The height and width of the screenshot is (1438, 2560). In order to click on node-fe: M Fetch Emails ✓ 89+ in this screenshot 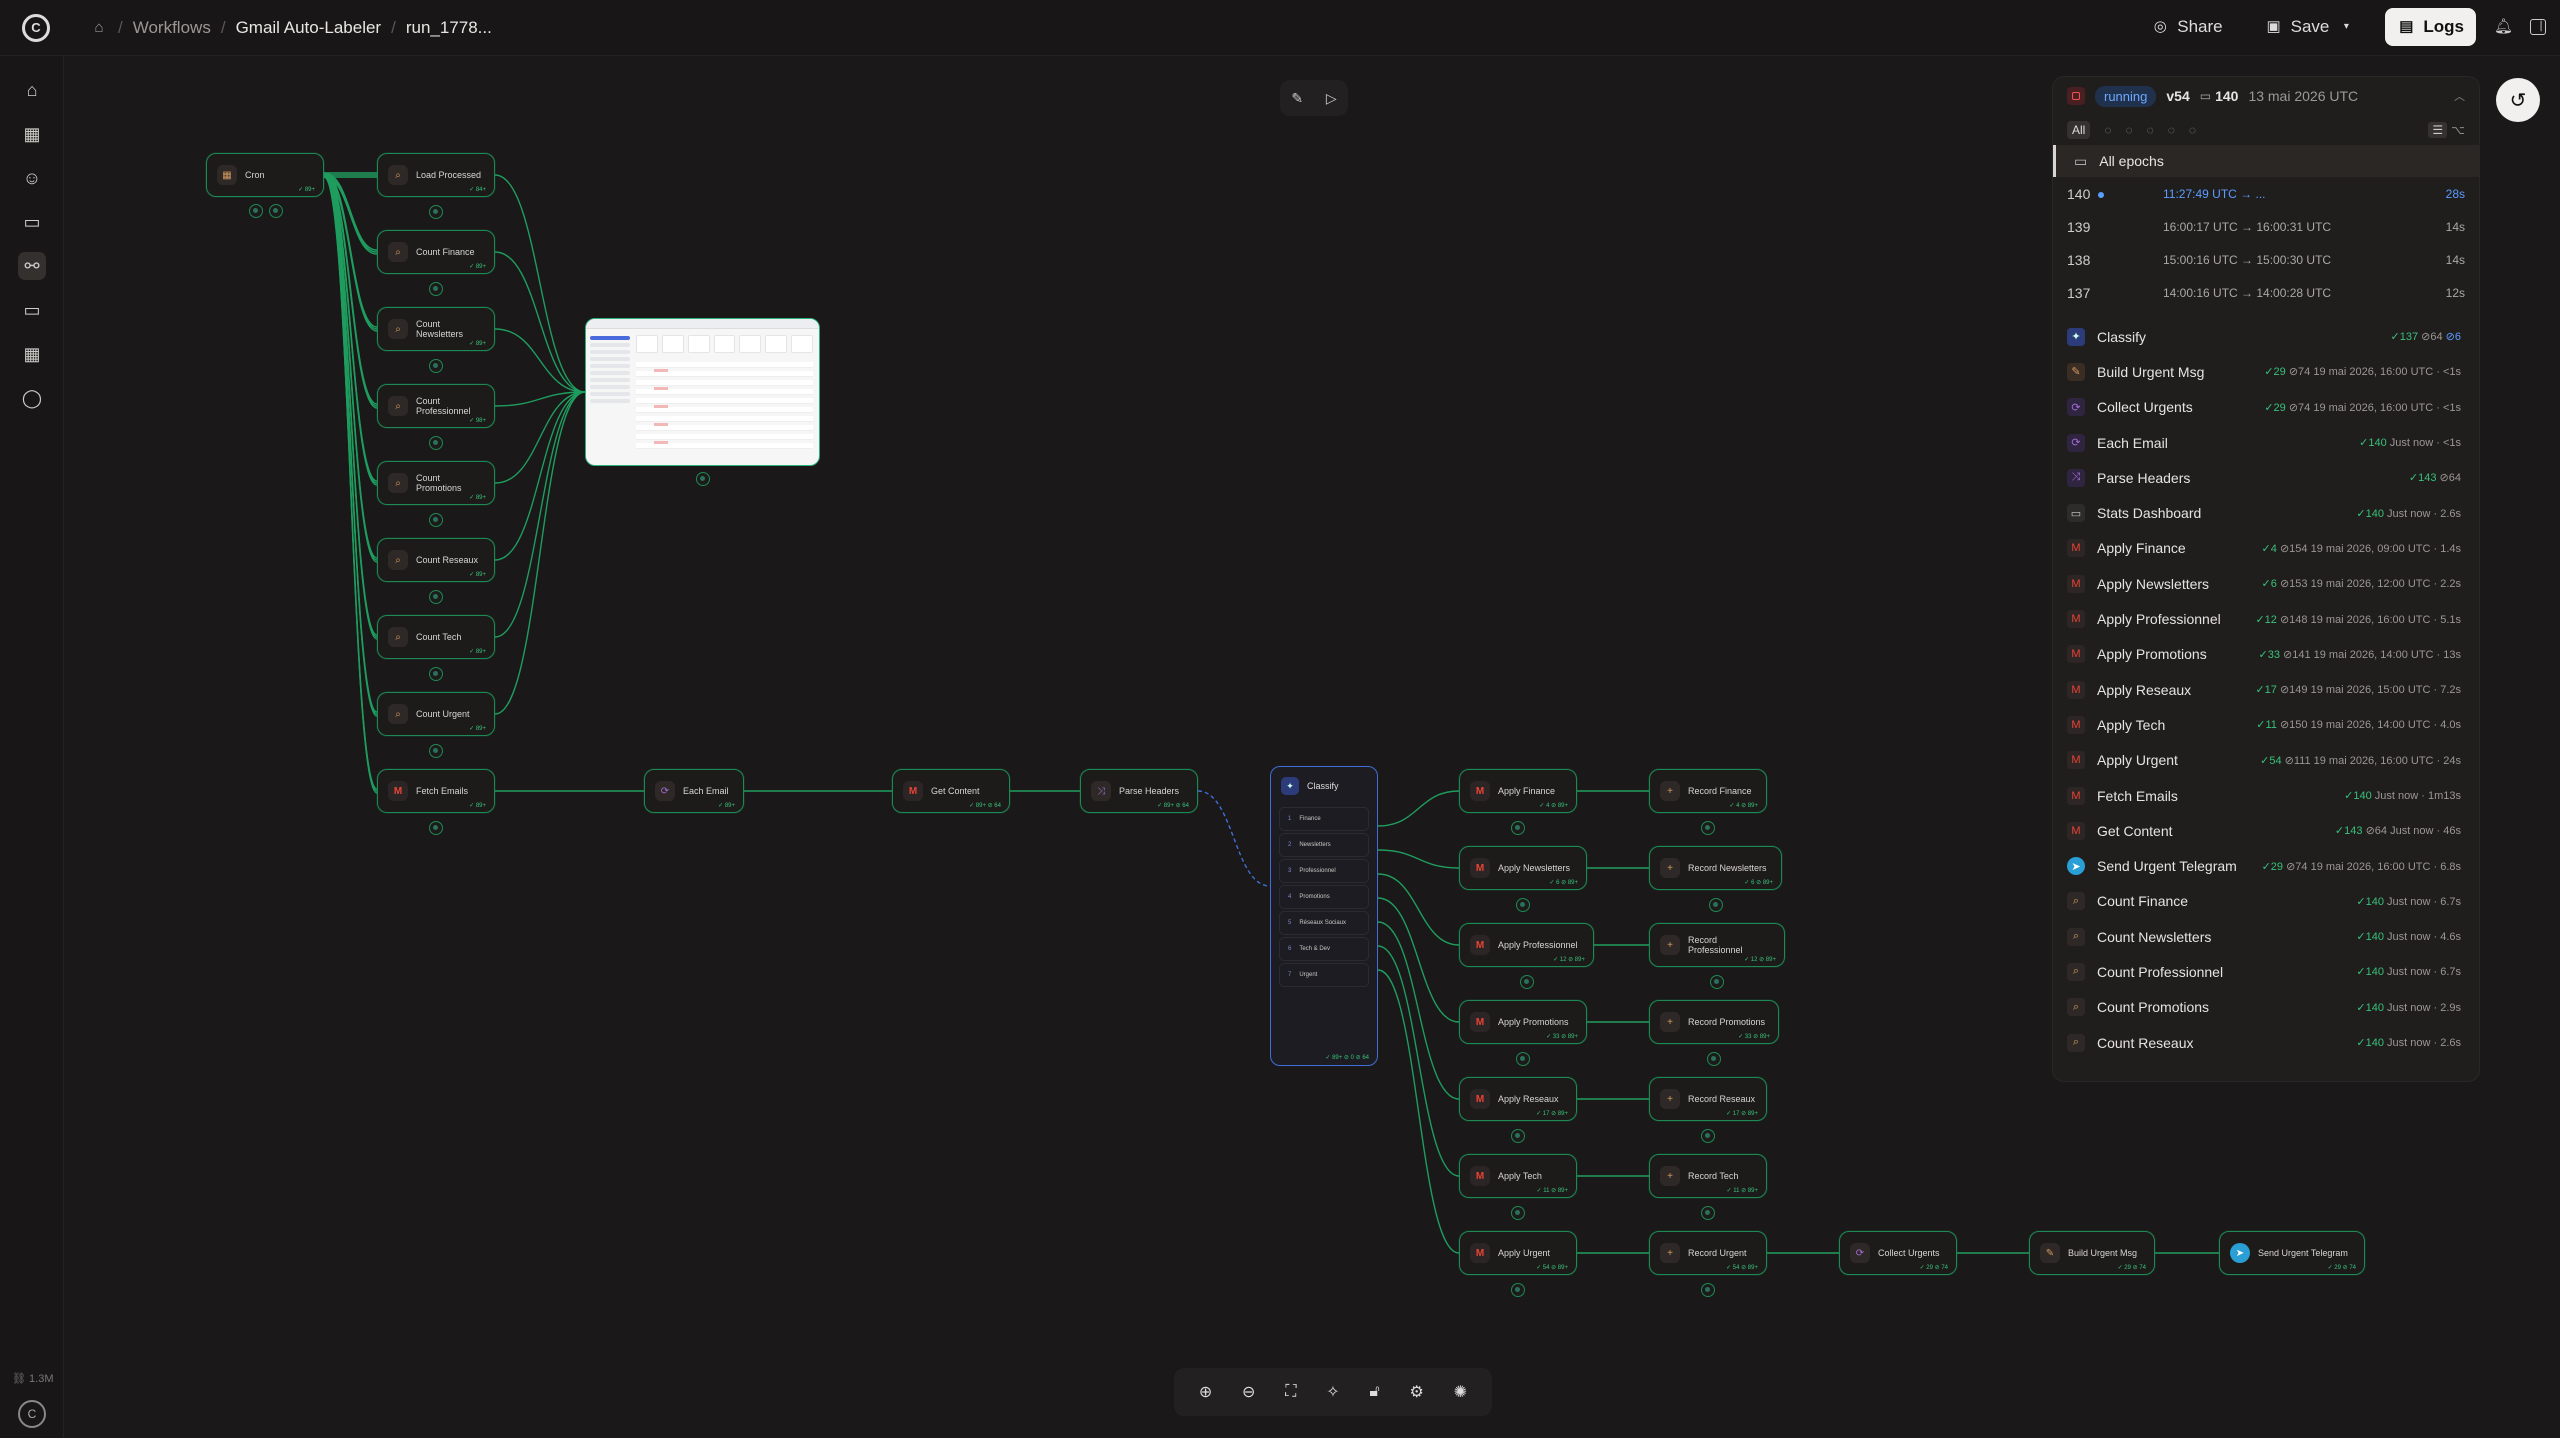, I will do `click(436, 791)`.